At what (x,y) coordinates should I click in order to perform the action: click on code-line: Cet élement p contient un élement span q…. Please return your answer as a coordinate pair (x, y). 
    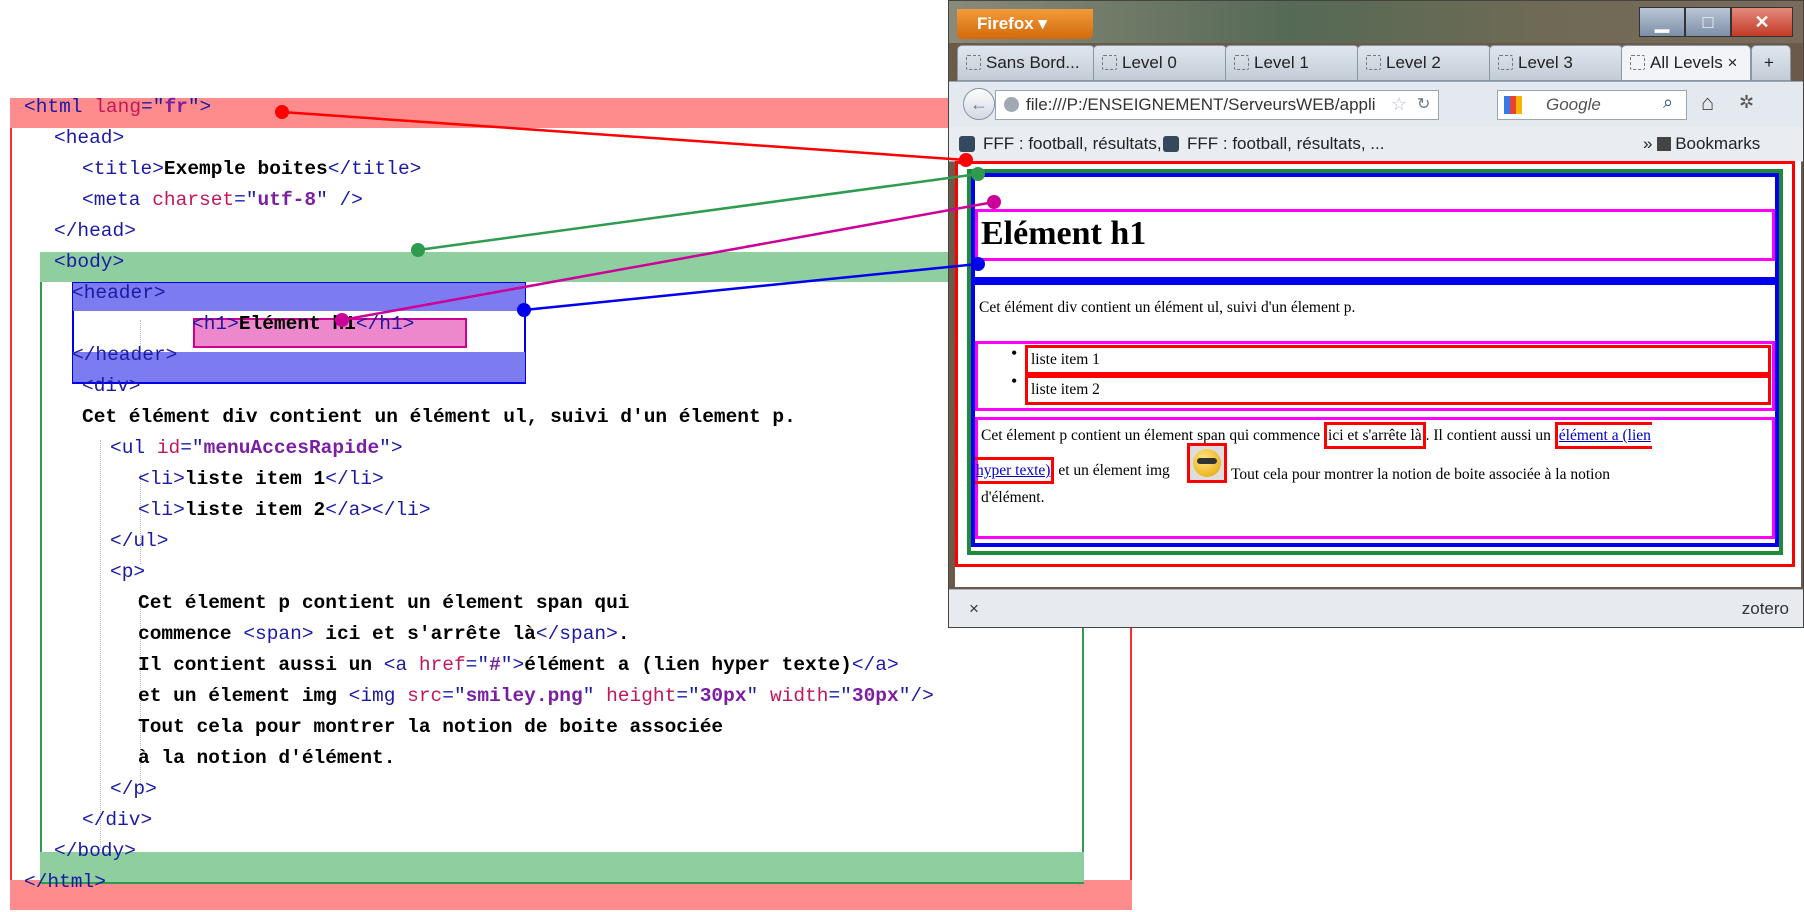
    Looking at the image, I should click on (383, 603).